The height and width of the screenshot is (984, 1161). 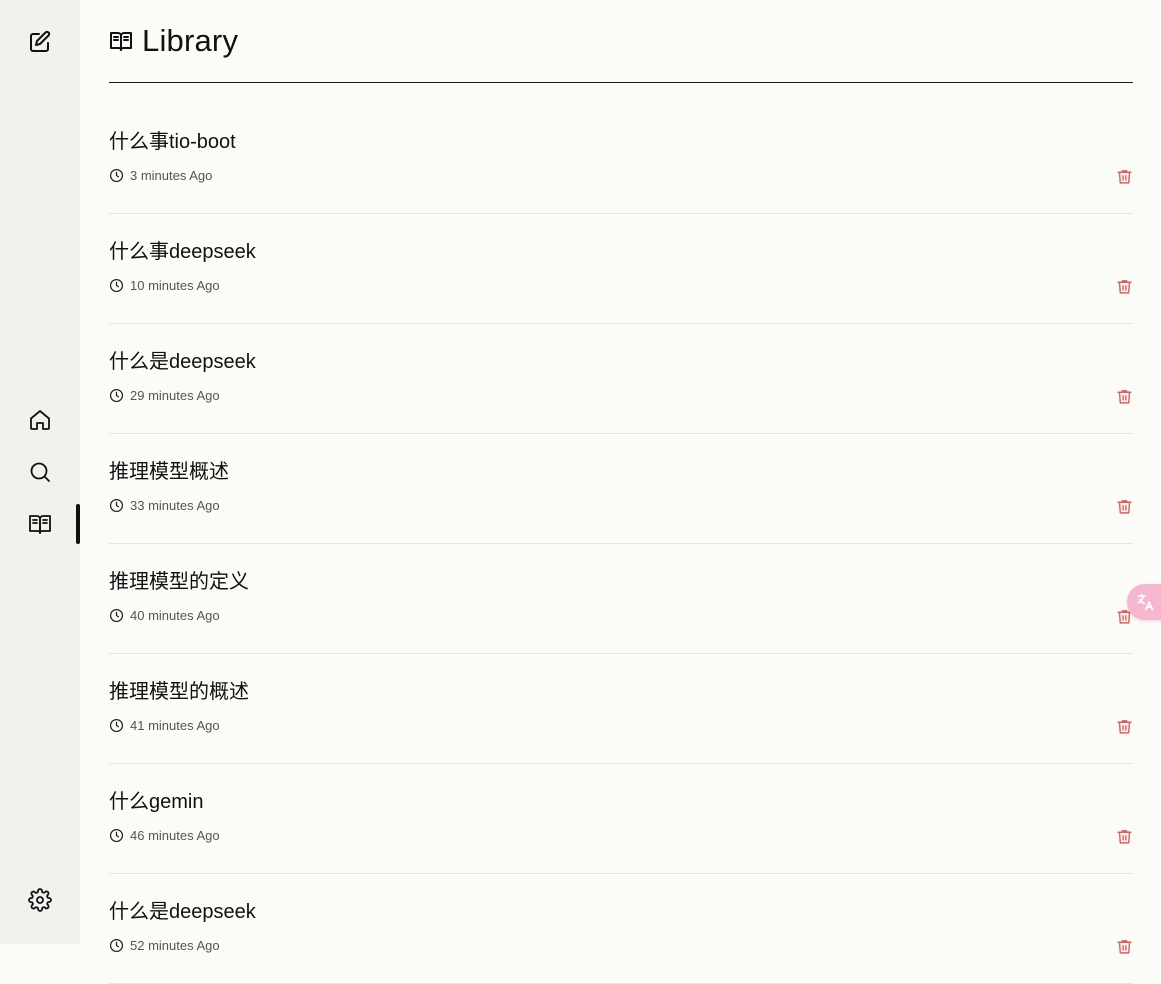 I want to click on item-time-label: 10 minutes Ago, so click(x=175, y=285).